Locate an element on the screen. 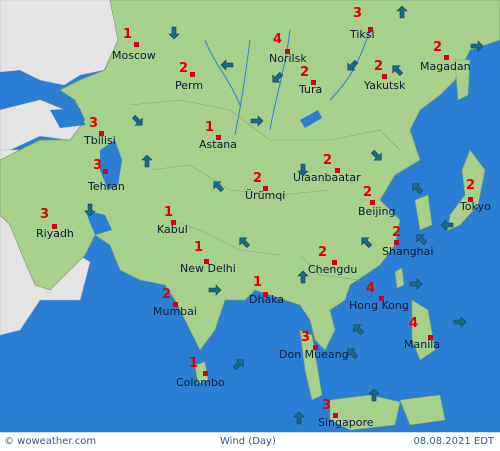 Image resolution: width=500 pixels, height=451 pixels. map-title: Wind (Day) is located at coordinates (248, 441).